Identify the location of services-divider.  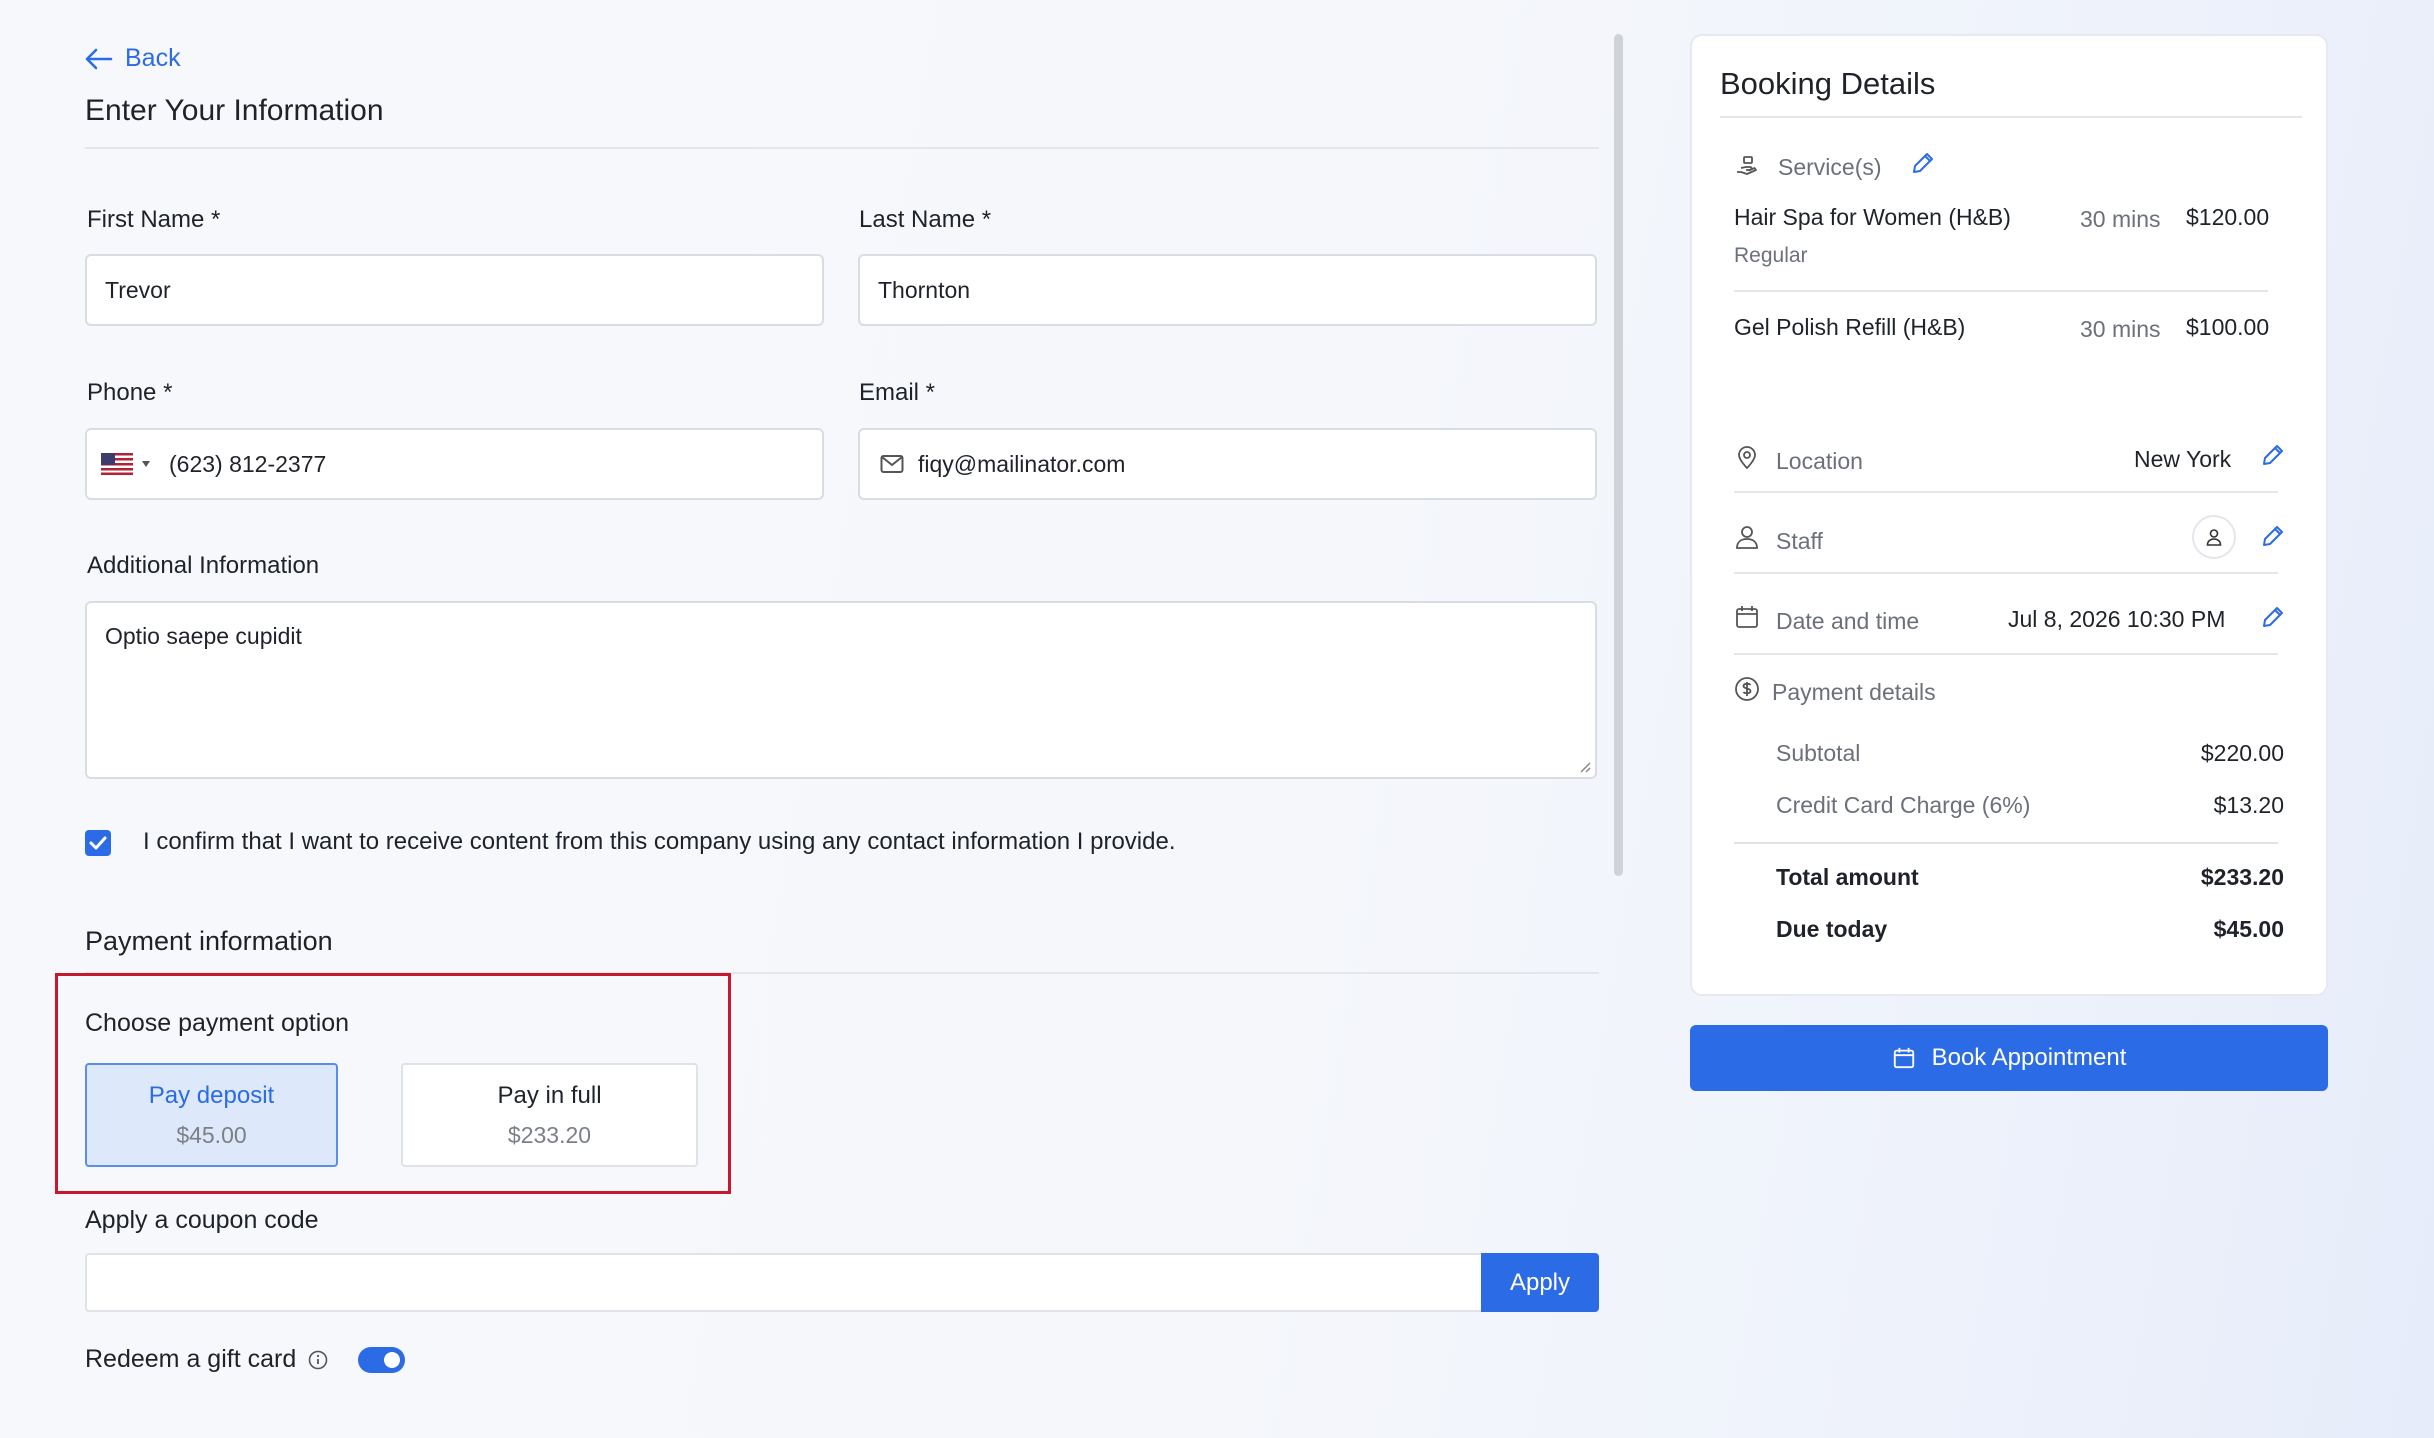
(2001, 291).